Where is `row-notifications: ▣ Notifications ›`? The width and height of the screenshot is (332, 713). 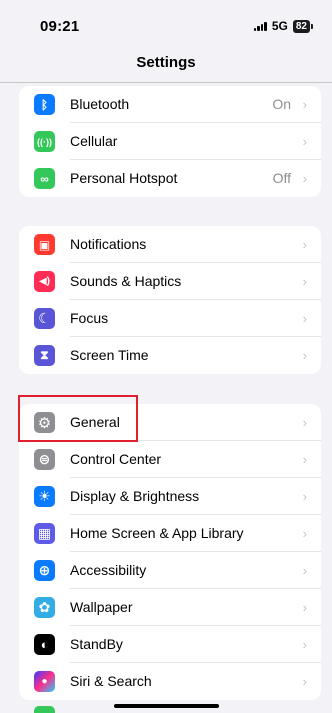 row-notifications: ▣ Notifications › is located at coordinates (170, 244).